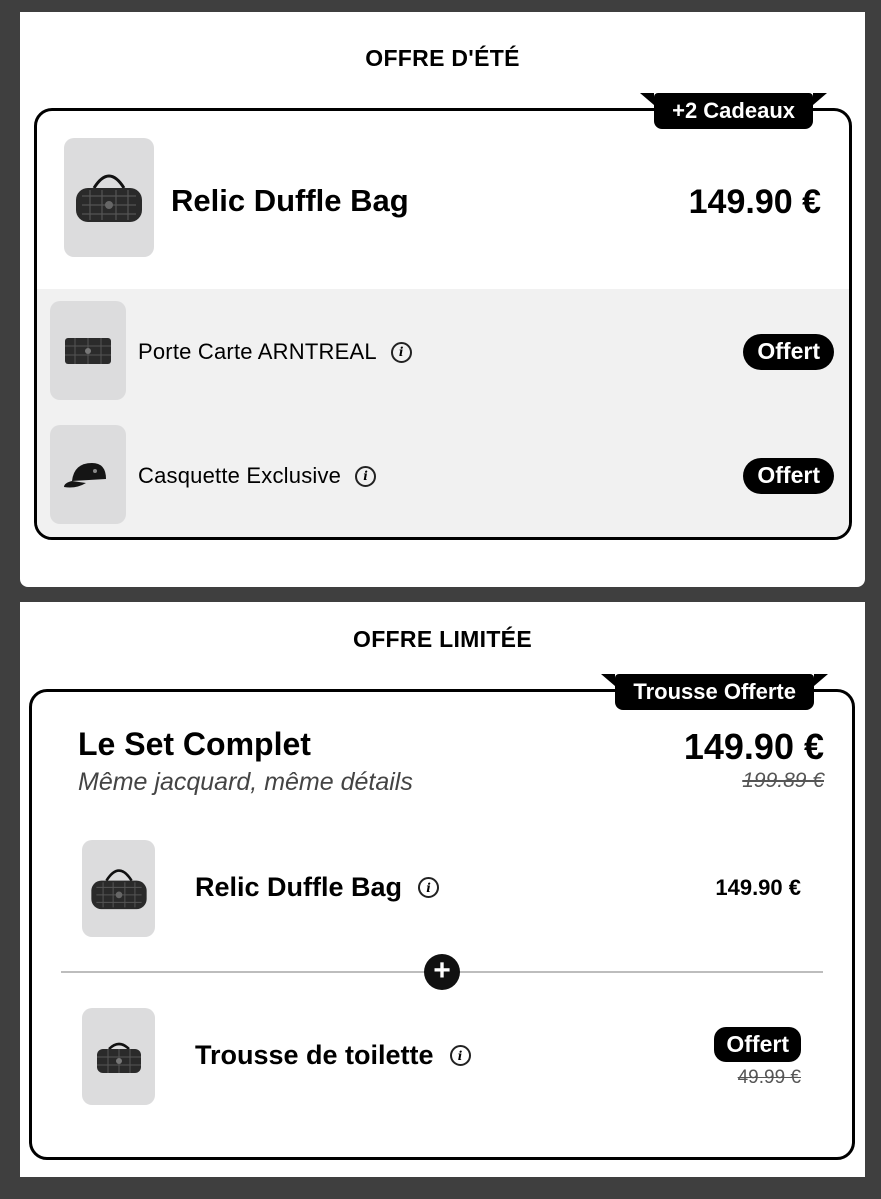  What do you see at coordinates (442, 639) in the screenshot?
I see `limited-offer-title: OFFRE LIMITÉE` at bounding box center [442, 639].